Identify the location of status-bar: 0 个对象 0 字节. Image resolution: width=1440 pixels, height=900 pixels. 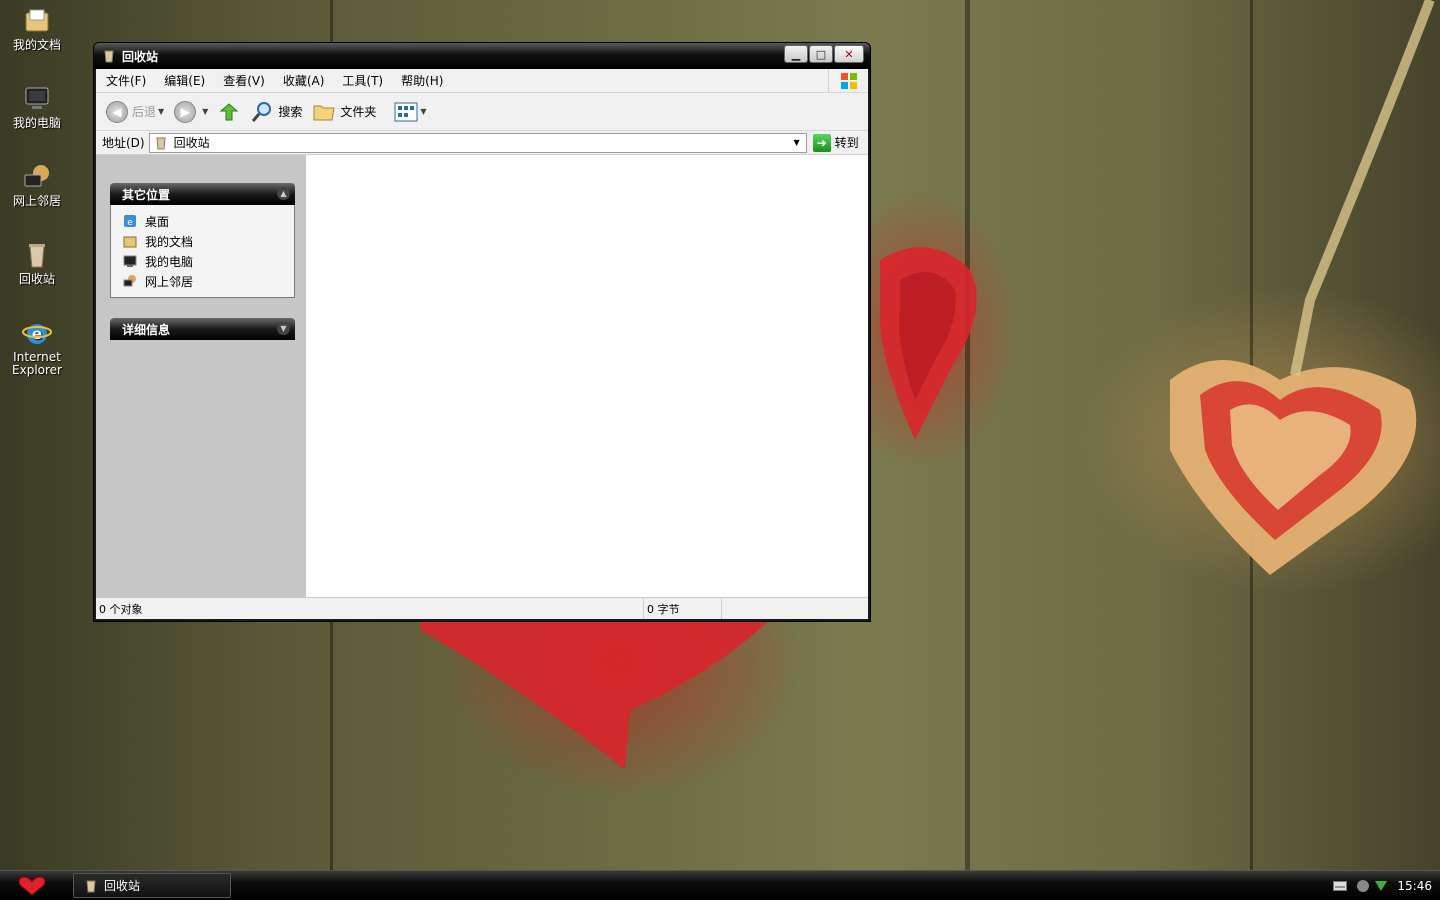
(482, 608).